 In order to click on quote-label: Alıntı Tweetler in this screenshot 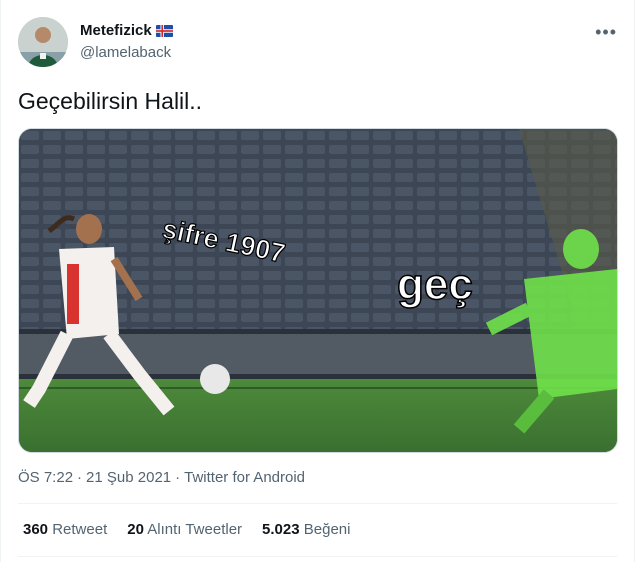, I will do `click(195, 529)`.